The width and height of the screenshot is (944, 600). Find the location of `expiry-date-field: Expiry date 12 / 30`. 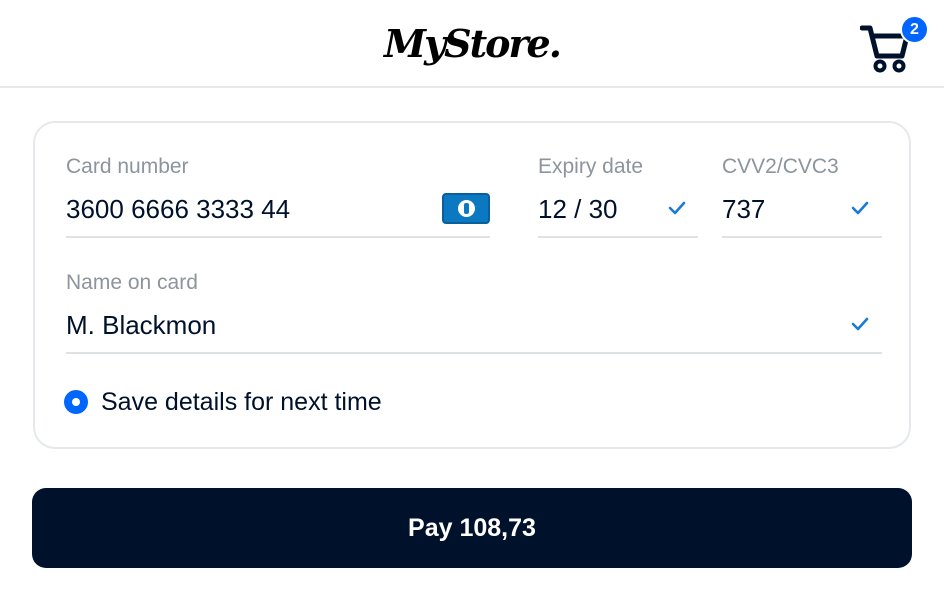

expiry-date-field: Expiry date 12 / 30 is located at coordinates (618, 196).